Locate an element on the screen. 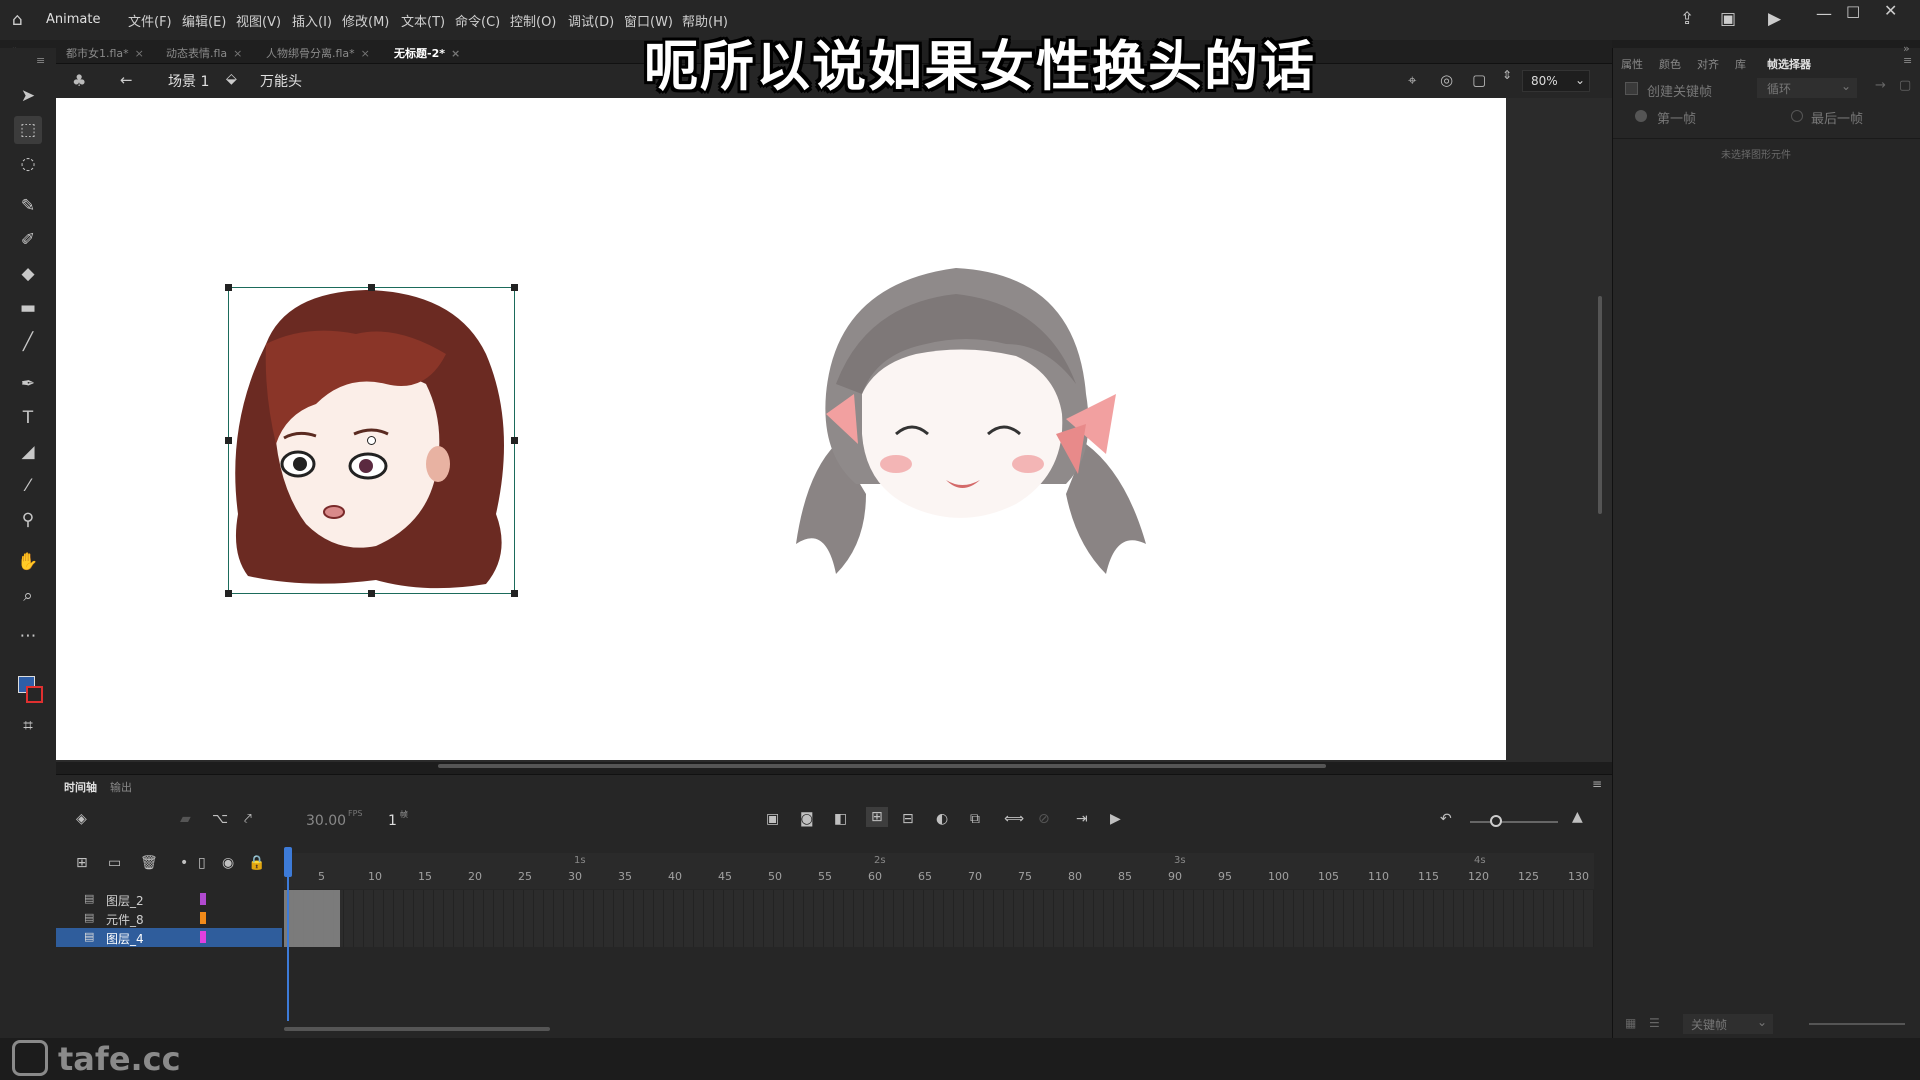 The image size is (1920, 1080). menu-commands: 命令(C) is located at coordinates (477, 20).